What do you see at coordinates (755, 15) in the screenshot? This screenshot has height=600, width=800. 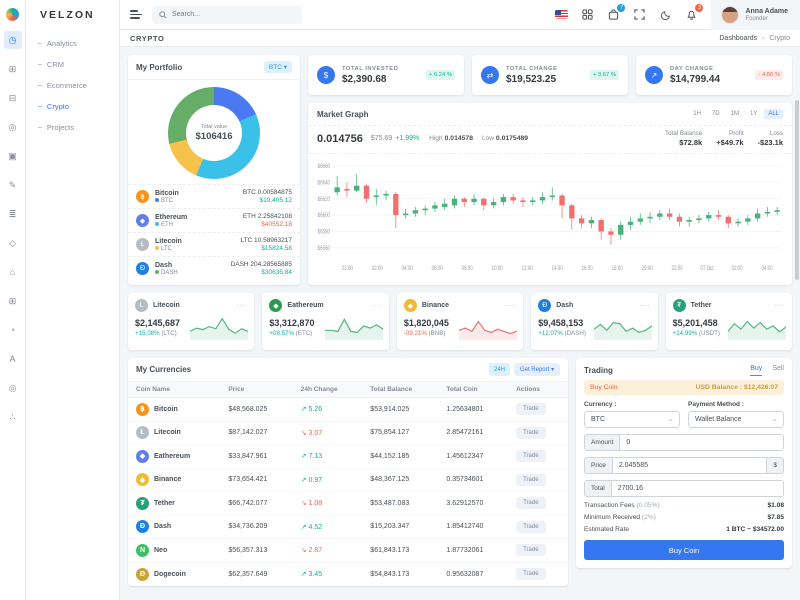 I see `user-menu: Anna Adame Founder` at bounding box center [755, 15].